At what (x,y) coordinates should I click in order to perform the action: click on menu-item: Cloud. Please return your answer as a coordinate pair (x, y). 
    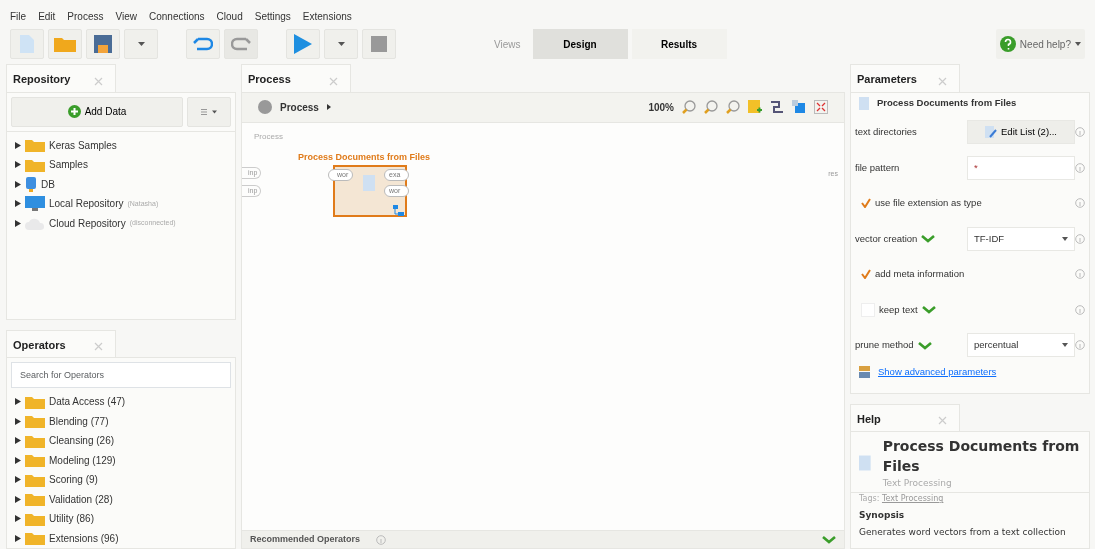
    Looking at the image, I should click on (229, 16).